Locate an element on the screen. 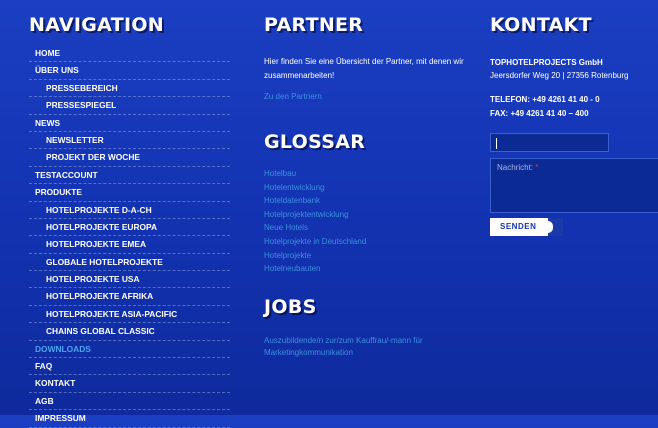 Image resolution: width=658 pixels, height=428 pixels. nav-item: NEWSLETTER is located at coordinates (129, 141).